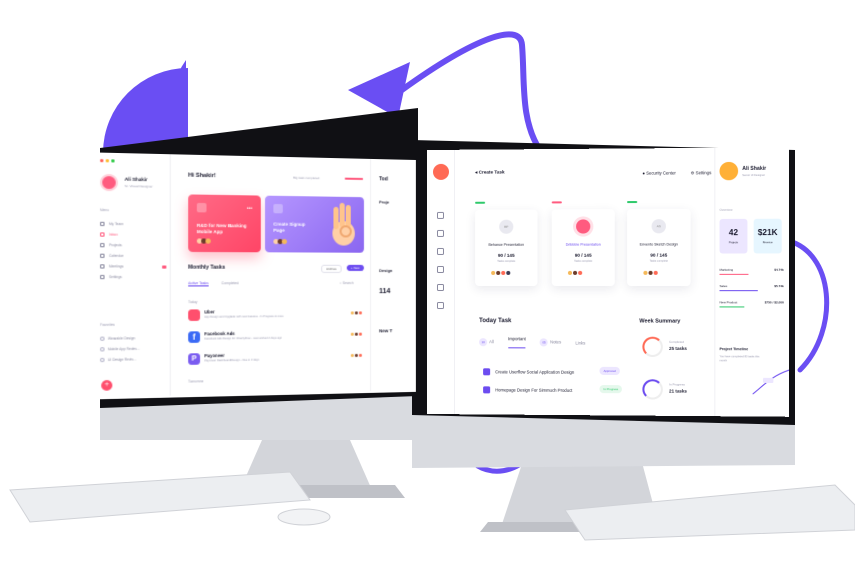  I want to click on facebook-icon: f, so click(194, 337).